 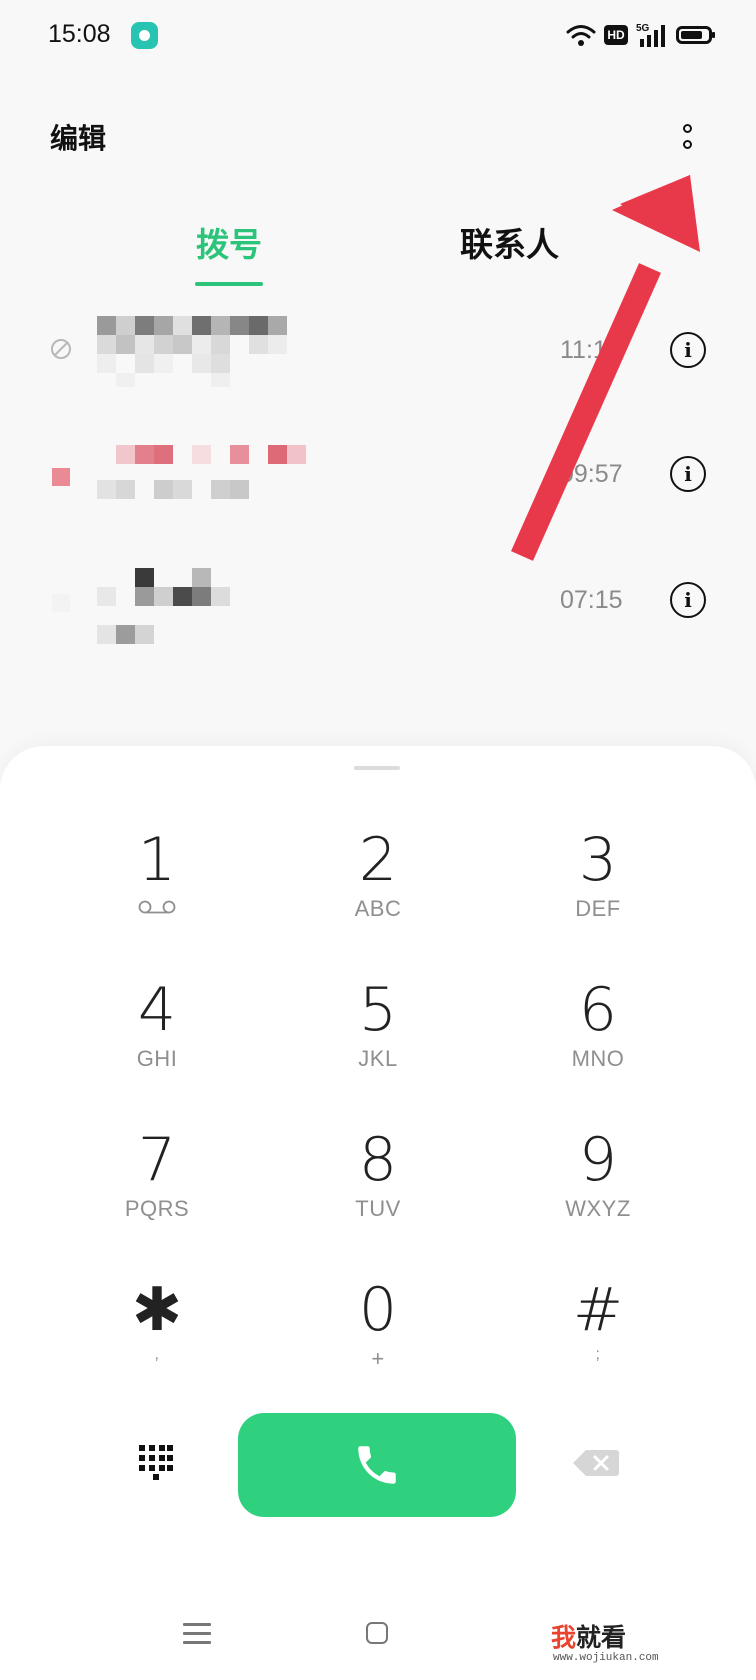 I want to click on battery-level, so click(x=691, y=35).